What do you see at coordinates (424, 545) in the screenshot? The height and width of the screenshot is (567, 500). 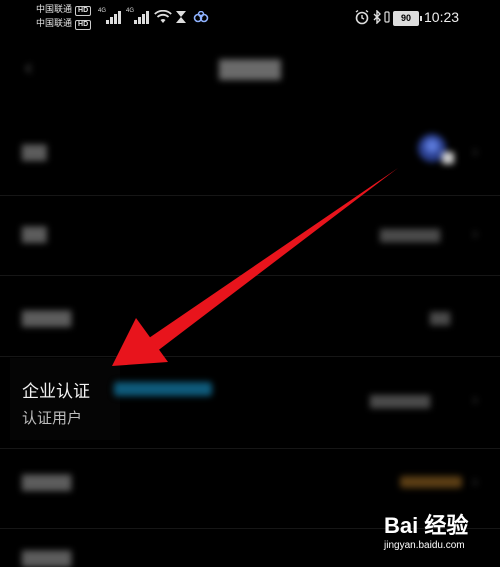 I see `watermark-url: jingyan.baidu.com` at bounding box center [424, 545].